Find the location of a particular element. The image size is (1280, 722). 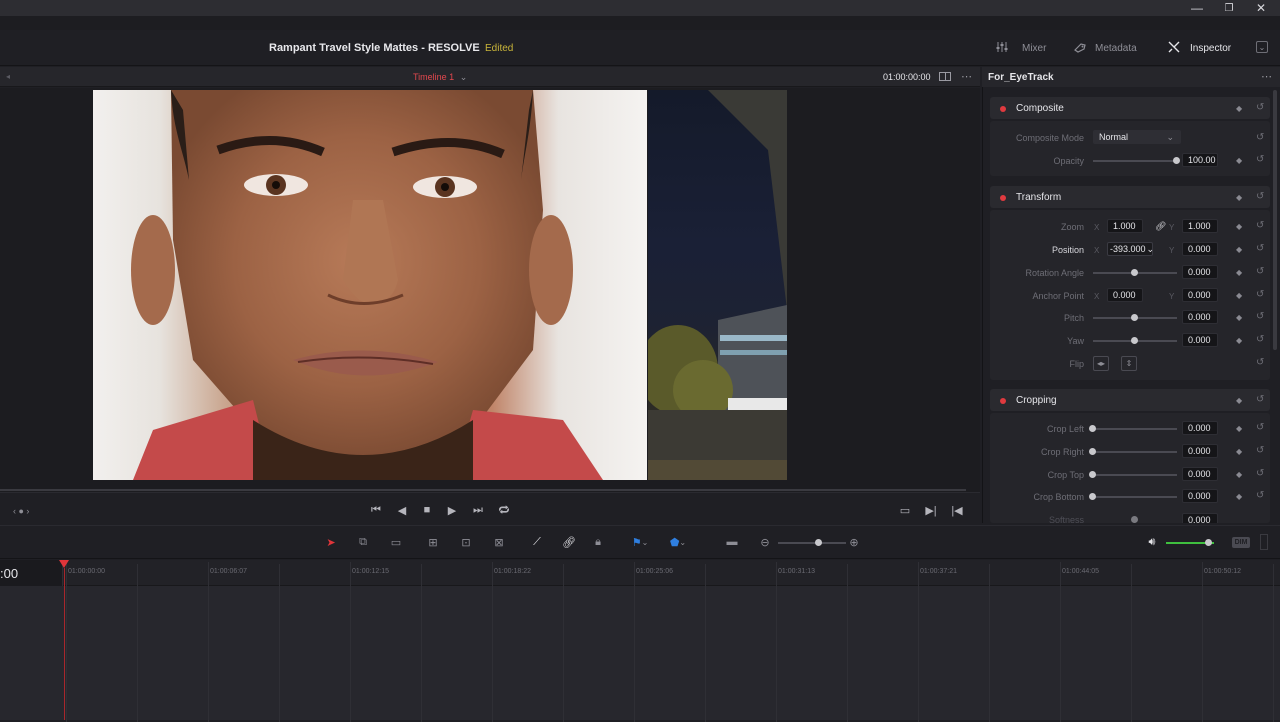

timeline-zoom-slider is located at coordinates (812, 543).